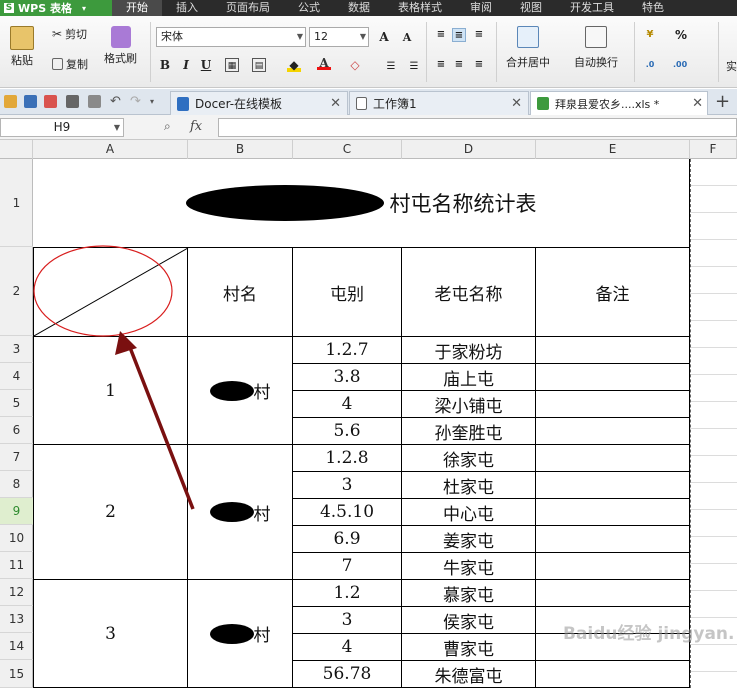  I want to click on row-header: 6, so click(16, 430).